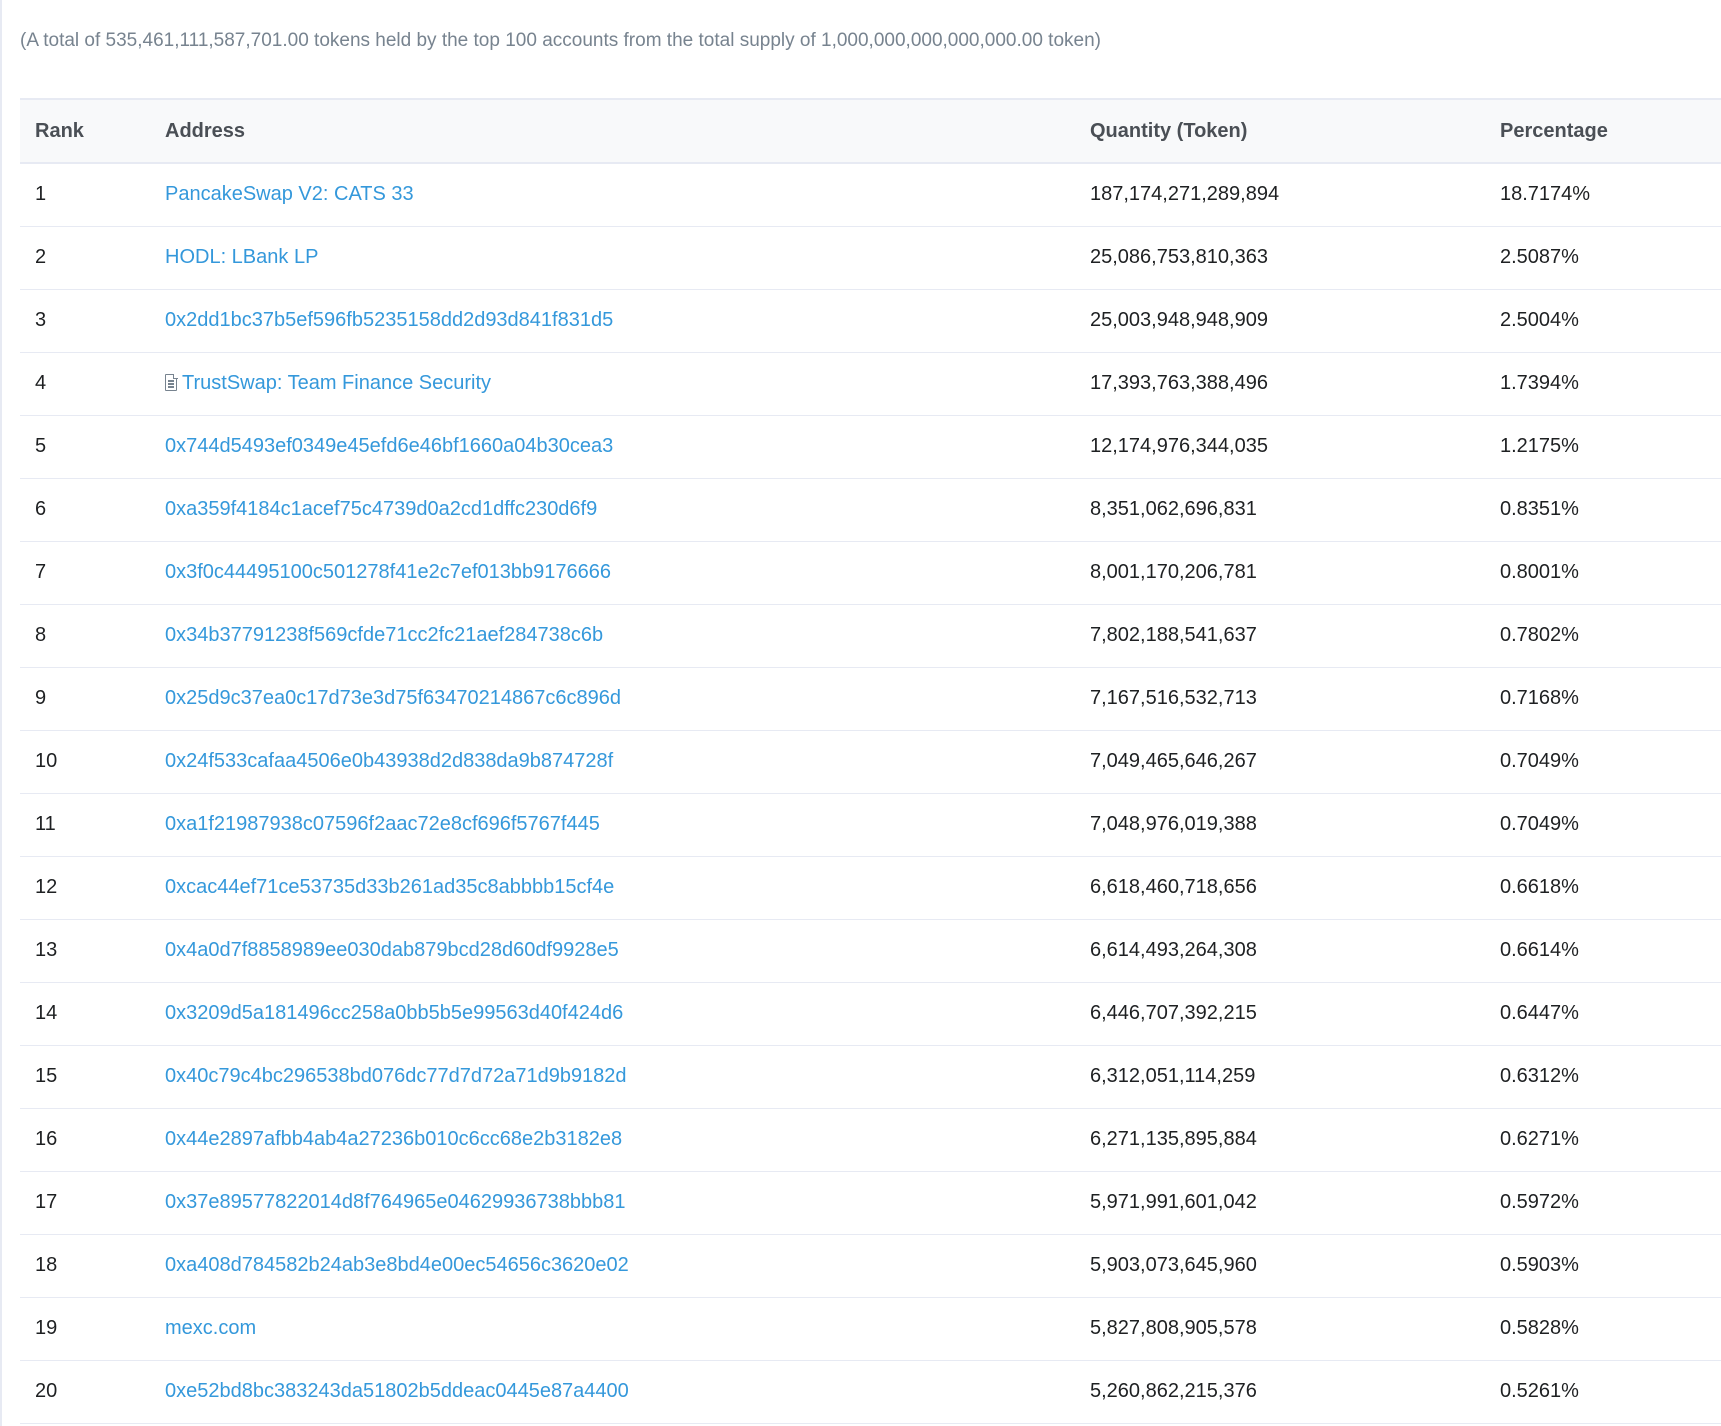 Image resolution: width=1721 pixels, height=1426 pixels. I want to click on percentage-cell: 0.8351%, so click(1610, 510).